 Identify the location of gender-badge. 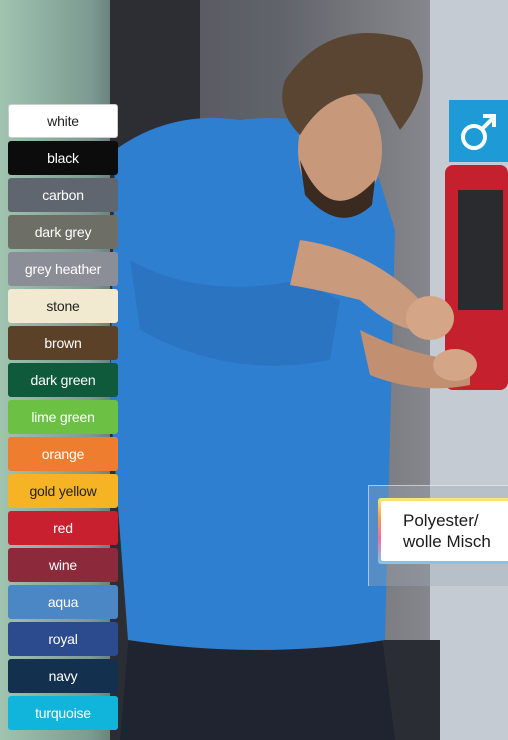
(478, 131).